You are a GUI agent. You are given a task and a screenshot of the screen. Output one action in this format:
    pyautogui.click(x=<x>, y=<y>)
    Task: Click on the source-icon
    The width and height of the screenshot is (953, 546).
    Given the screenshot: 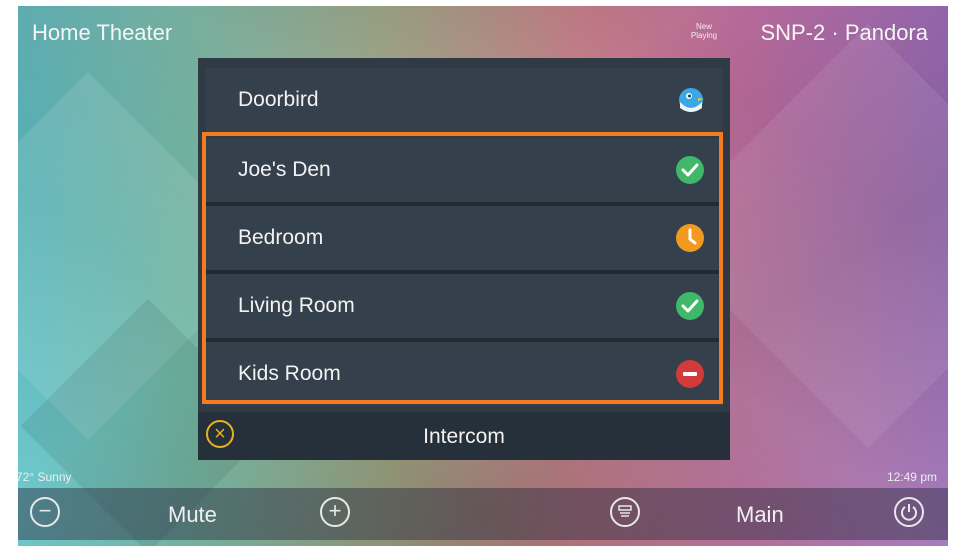 What is the action you would take?
    pyautogui.click(x=625, y=512)
    